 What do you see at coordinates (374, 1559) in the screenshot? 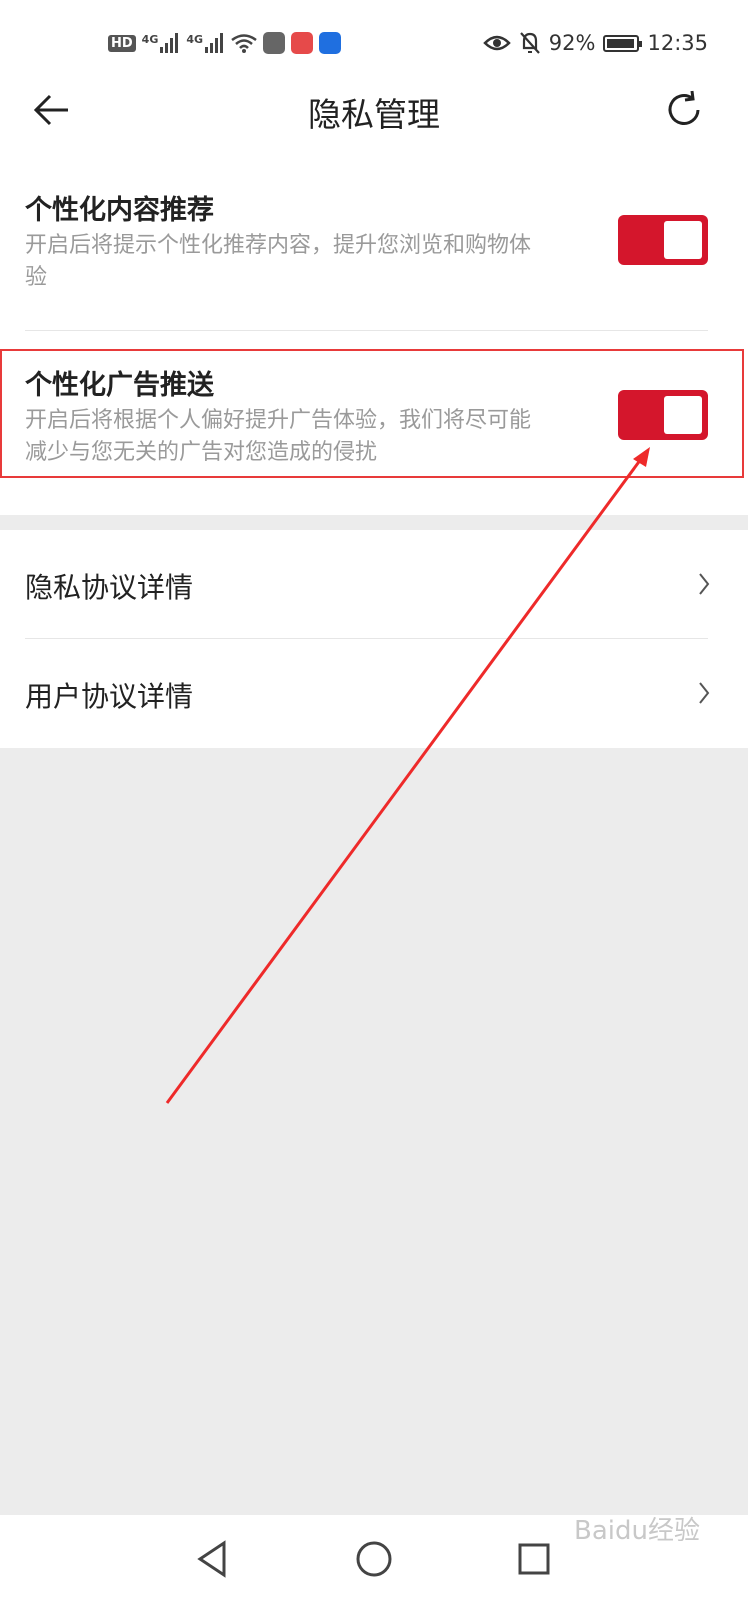
I see `home-circle-icon` at bounding box center [374, 1559].